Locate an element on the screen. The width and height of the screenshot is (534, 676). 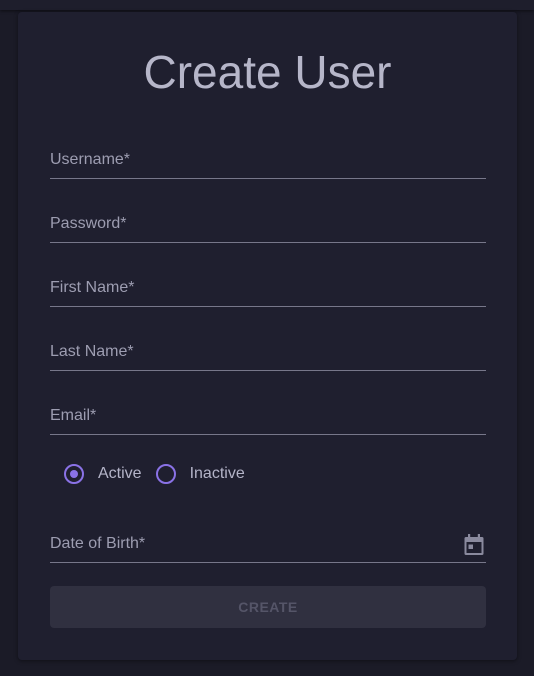
radio-unchecked-icon is located at coordinates (165, 474).